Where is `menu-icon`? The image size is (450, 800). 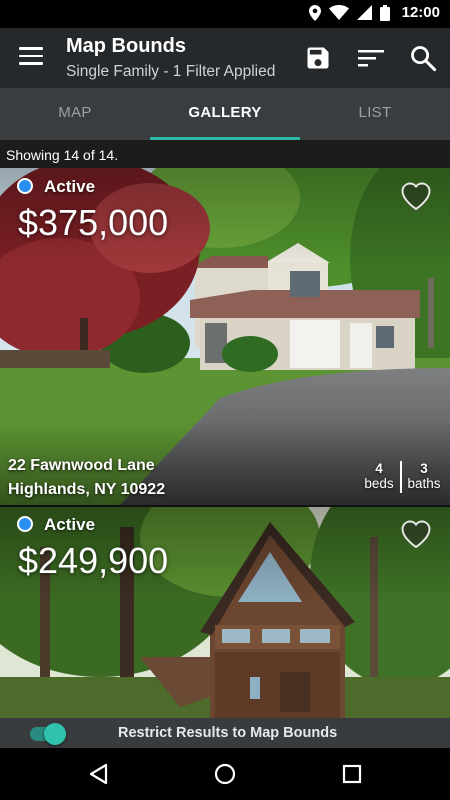 menu-icon is located at coordinates (31, 58).